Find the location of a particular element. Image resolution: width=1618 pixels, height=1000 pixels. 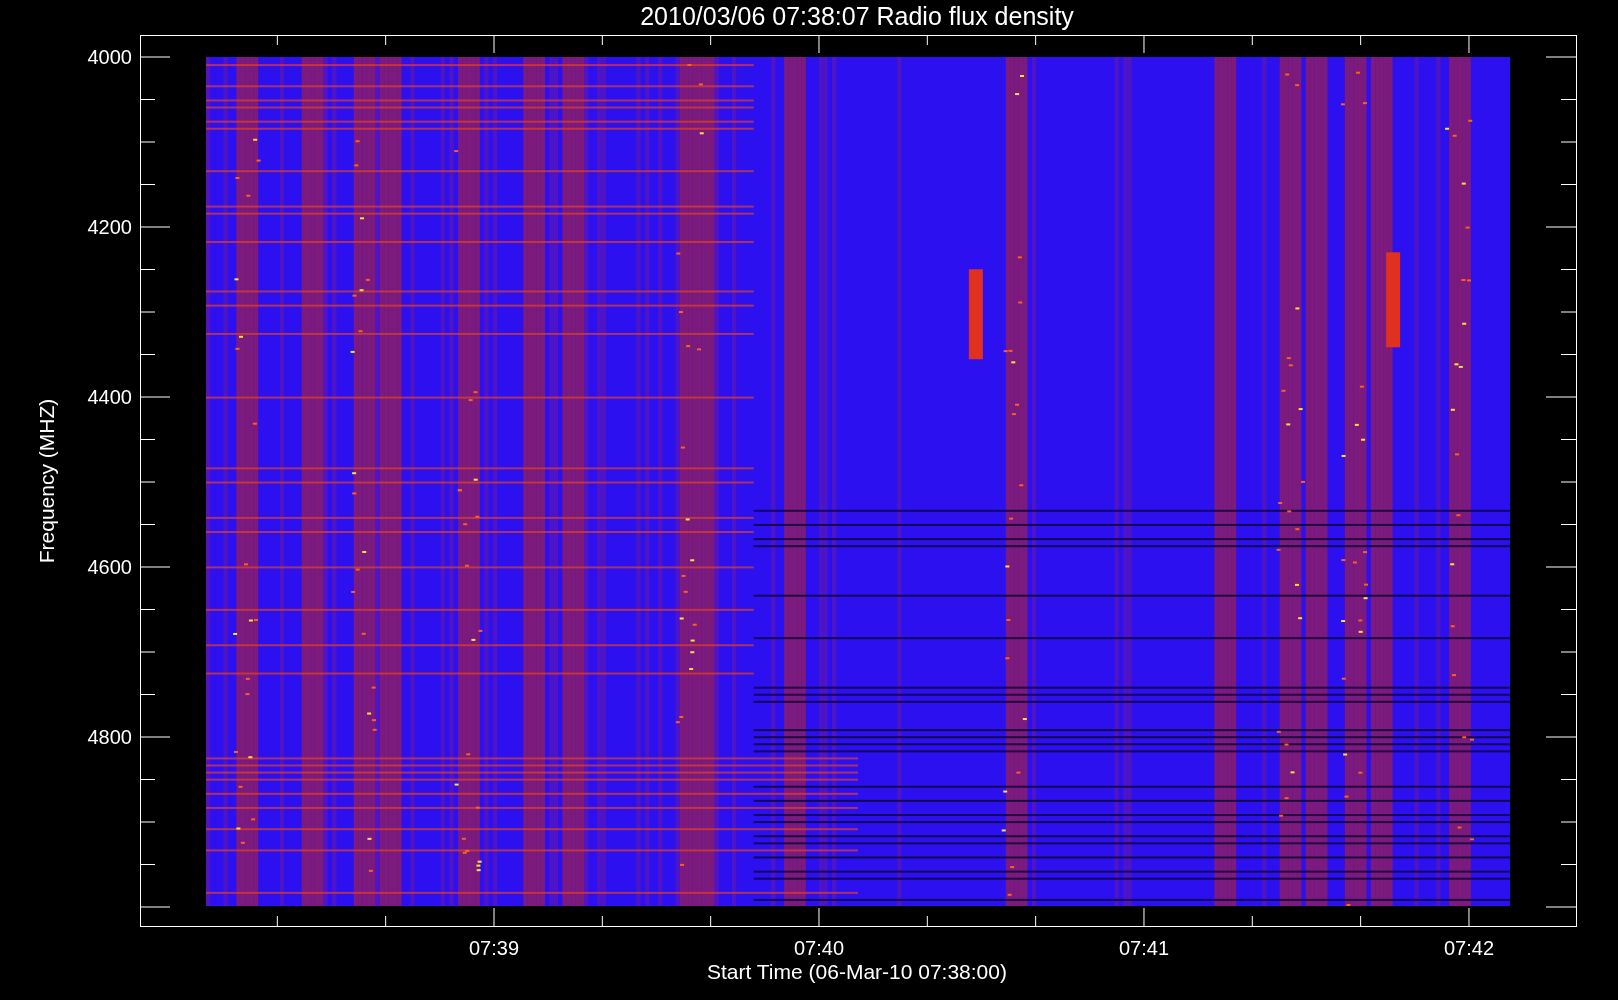

tick-label: 4000 is located at coordinates (109, 57).